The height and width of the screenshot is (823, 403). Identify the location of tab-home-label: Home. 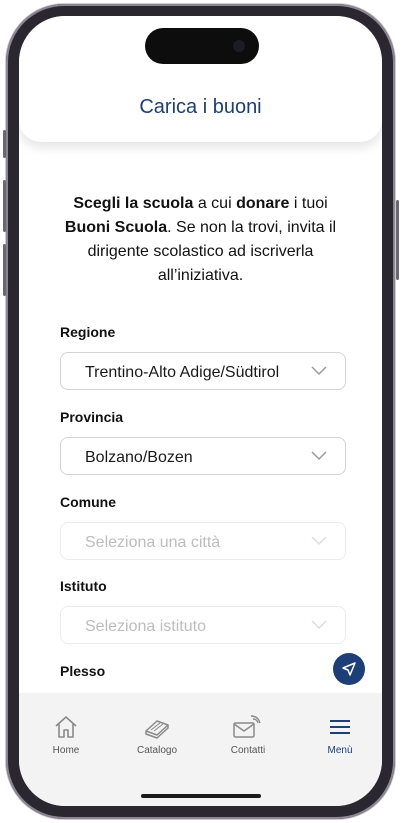
(66, 750).